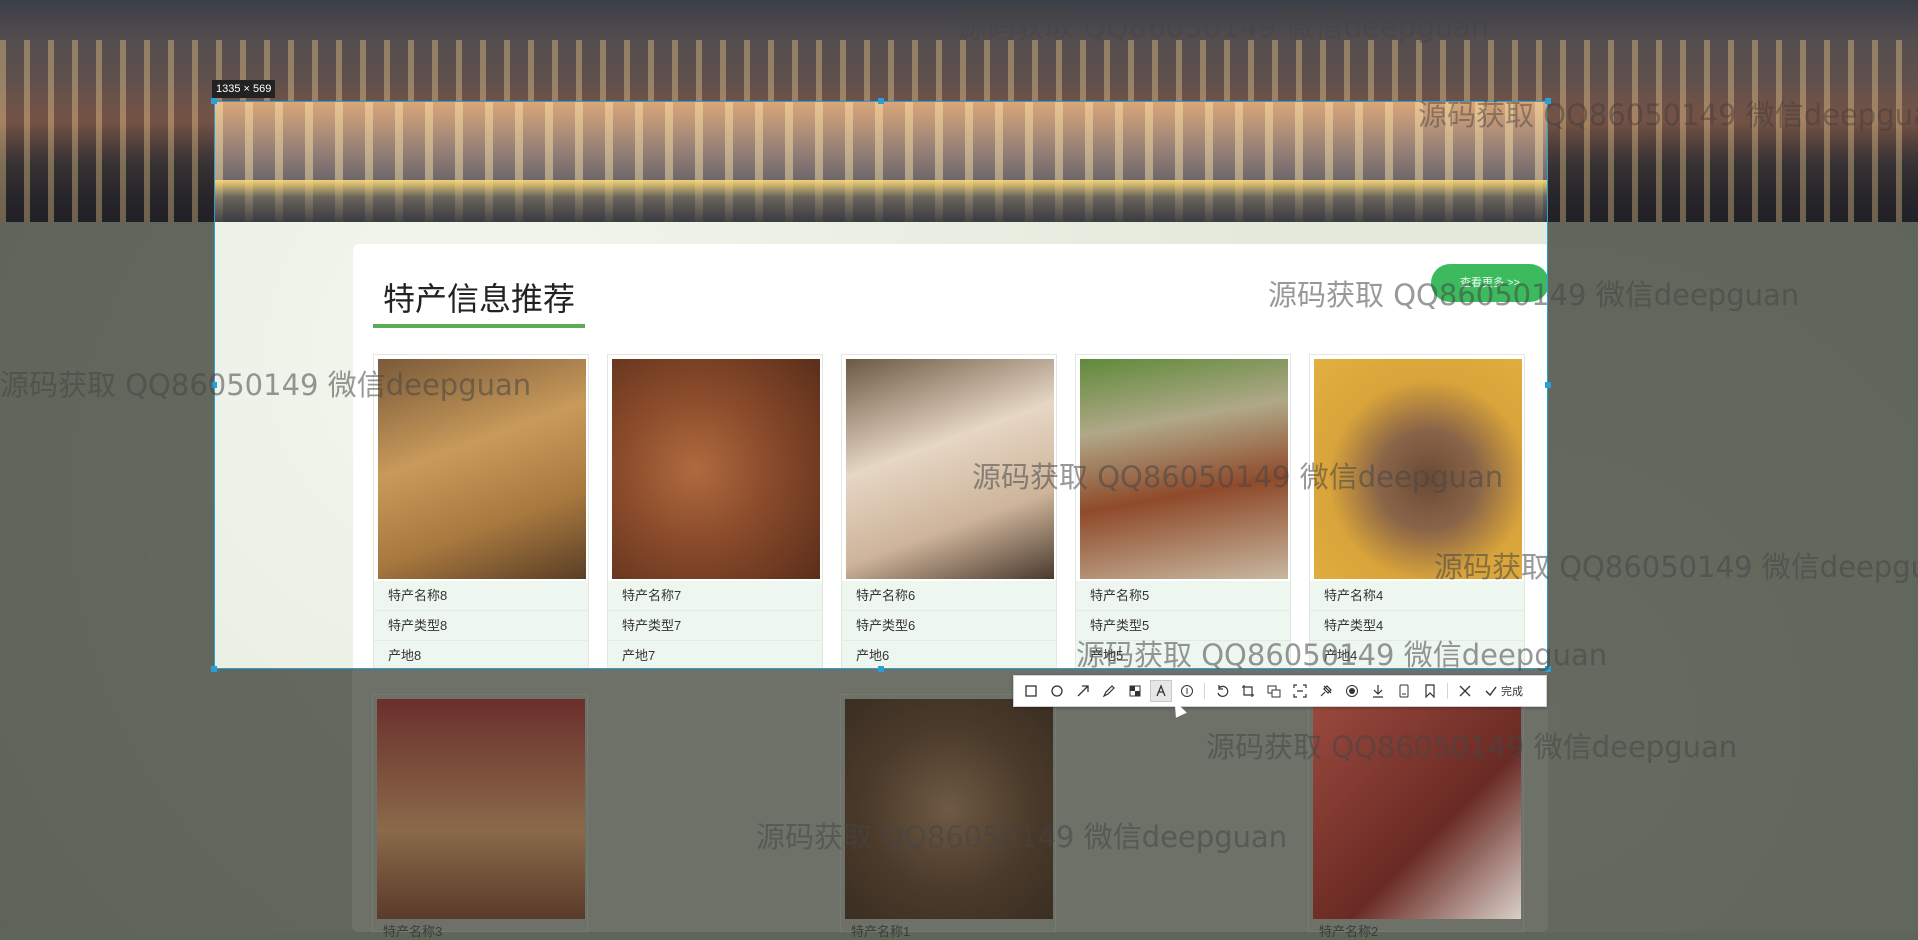 Image resolution: width=1918 pixels, height=940 pixels. I want to click on product-name: 特产名称7, so click(715, 596).